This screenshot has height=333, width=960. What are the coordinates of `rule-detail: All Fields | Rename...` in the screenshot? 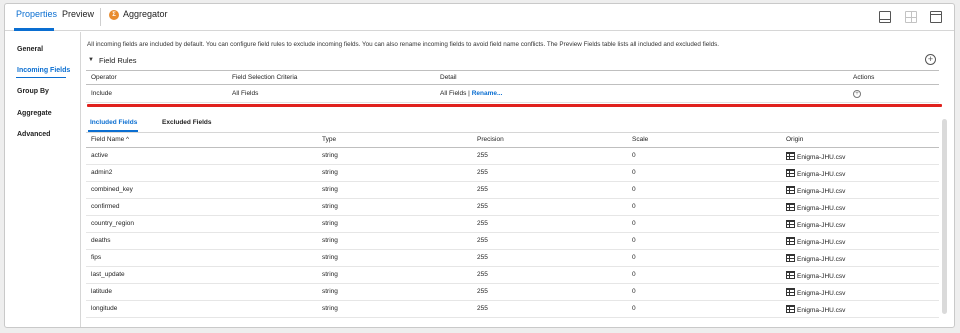 It's located at (471, 93).